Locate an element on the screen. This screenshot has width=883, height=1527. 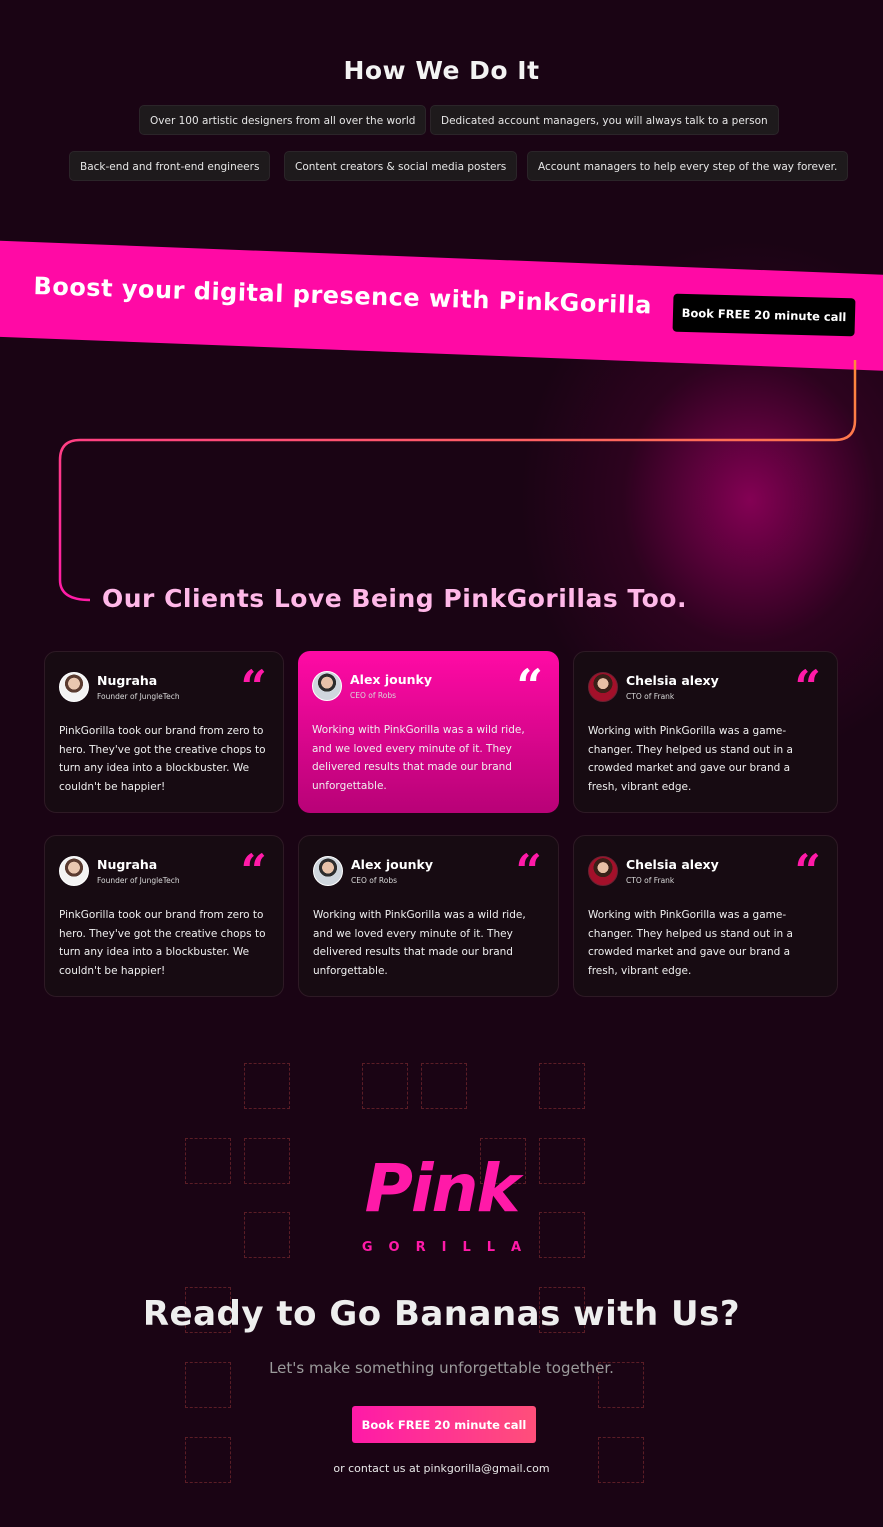
decorative-connector-line is located at coordinates (457, 481).